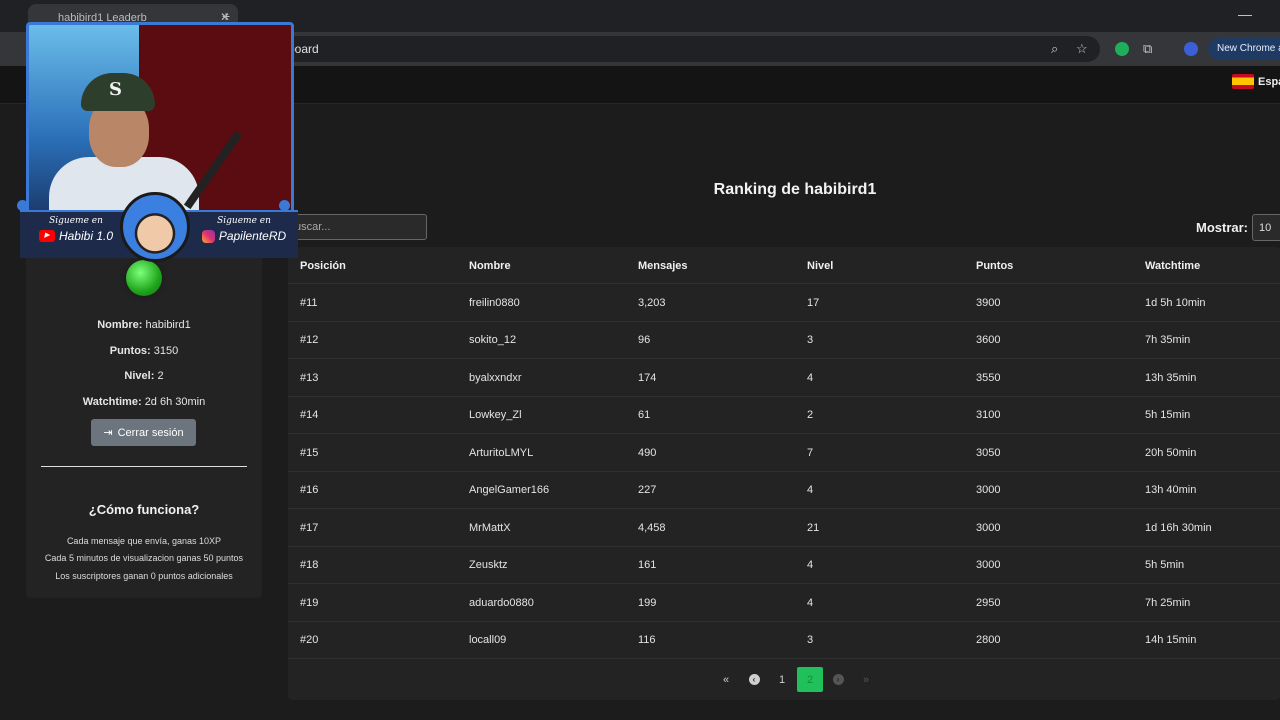 The height and width of the screenshot is (720, 1280). I want to click on user-points-line: Puntos: 3150, so click(144, 351).